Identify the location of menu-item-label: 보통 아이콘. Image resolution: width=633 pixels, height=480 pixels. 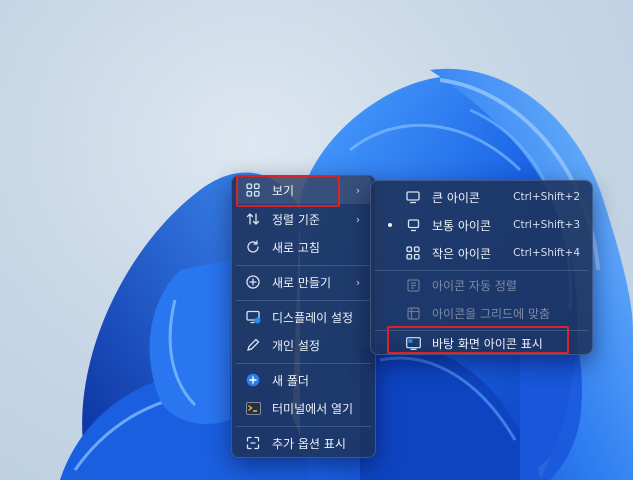
(462, 225).